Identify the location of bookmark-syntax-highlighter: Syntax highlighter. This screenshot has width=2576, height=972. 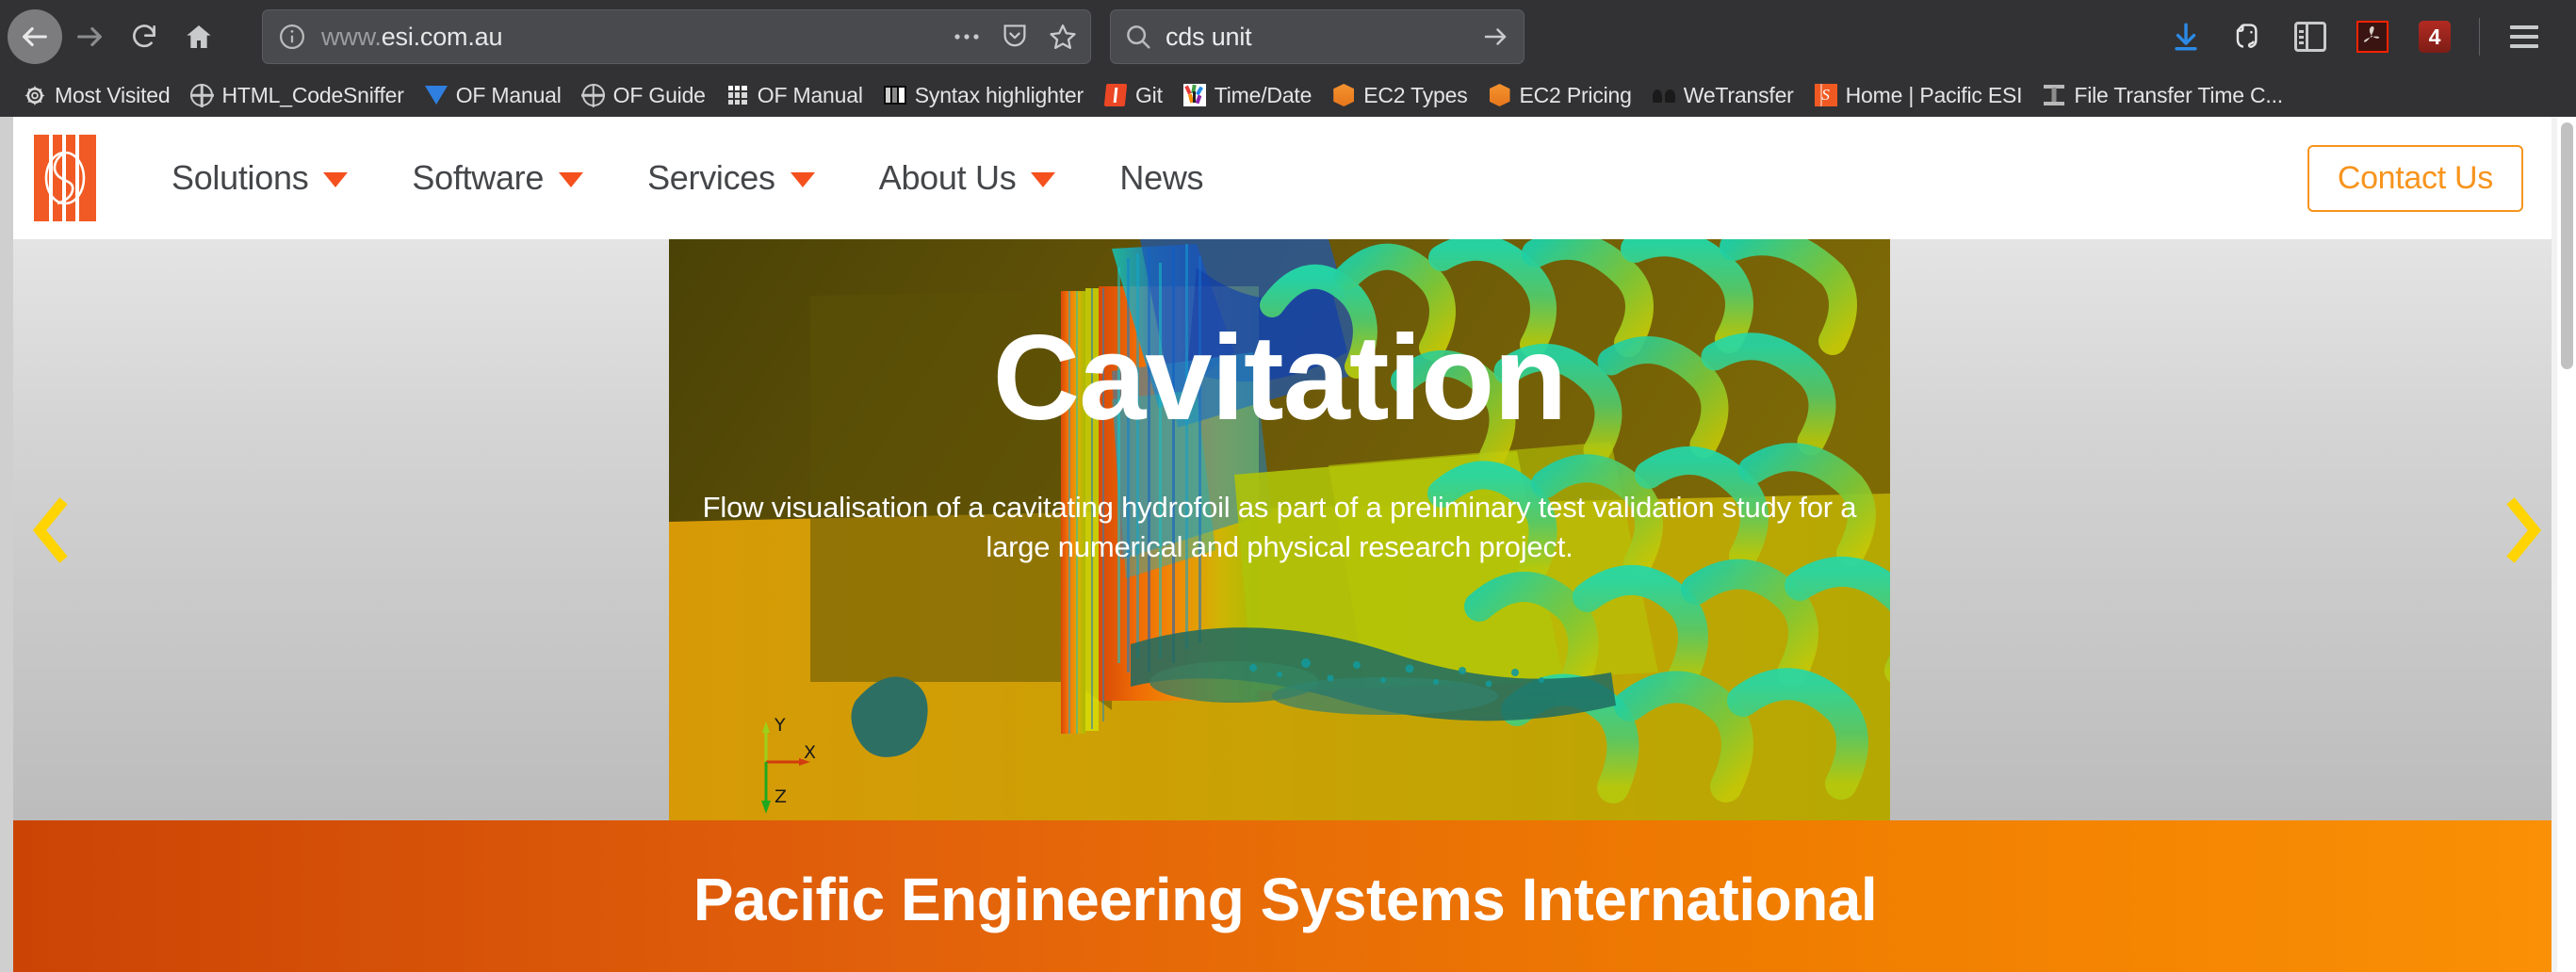
(983, 95).